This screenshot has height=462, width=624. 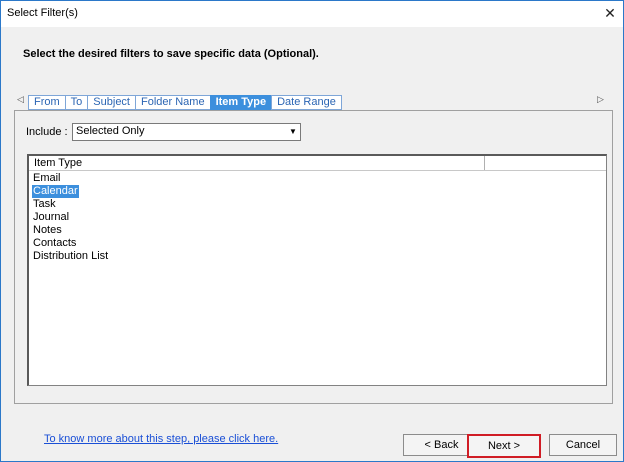 I want to click on chevron-down-icon: ▼, so click(x=293, y=132).